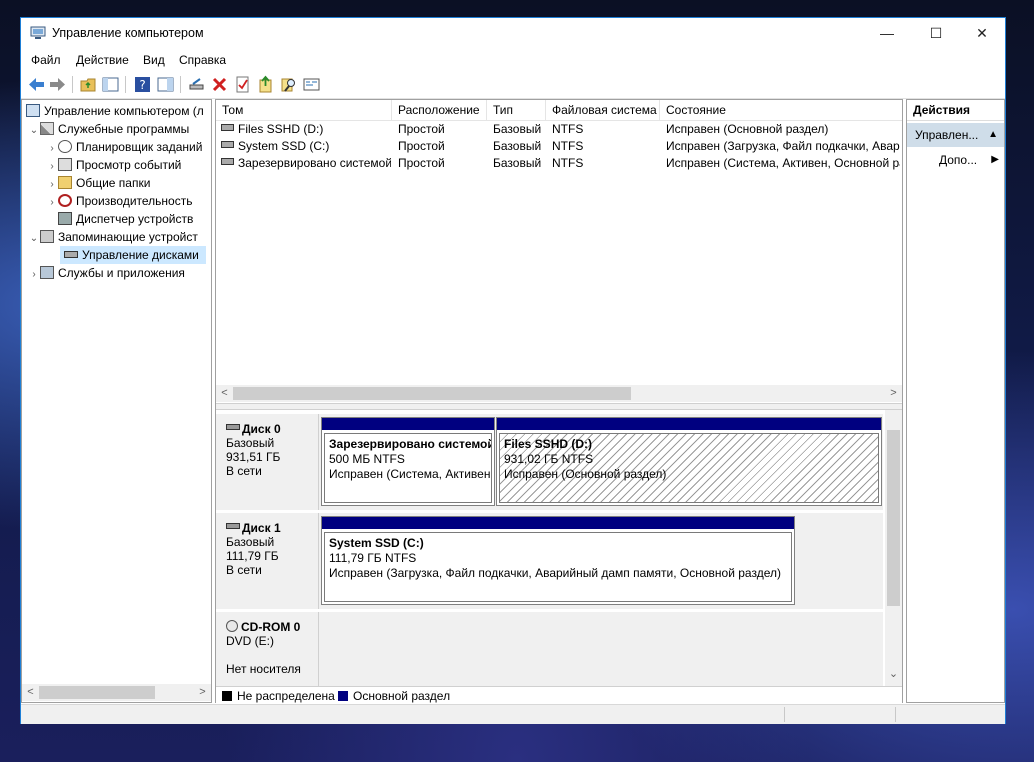 The width and height of the screenshot is (1034, 762). Describe the element at coordinates (196, 84) in the screenshot. I see `connect-disk-icon` at that location.